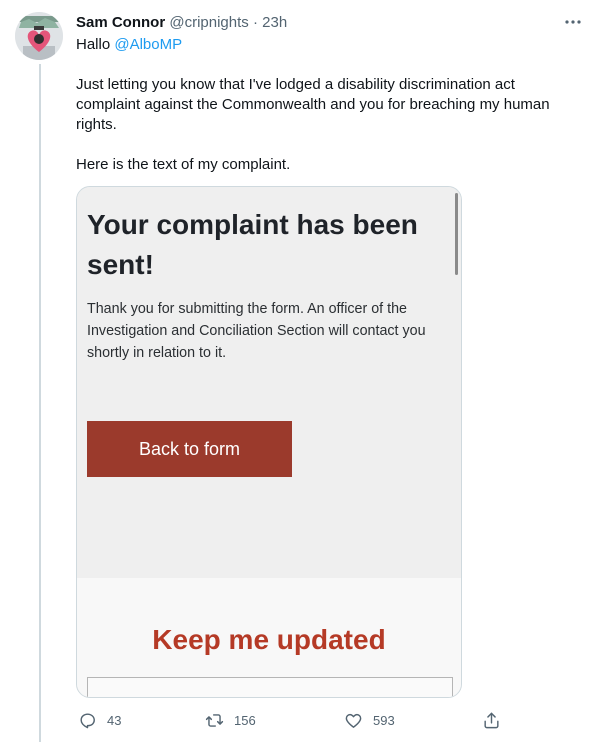  Describe the element at coordinates (274, 22) in the screenshot. I see `tweet-time: 23h` at that location.